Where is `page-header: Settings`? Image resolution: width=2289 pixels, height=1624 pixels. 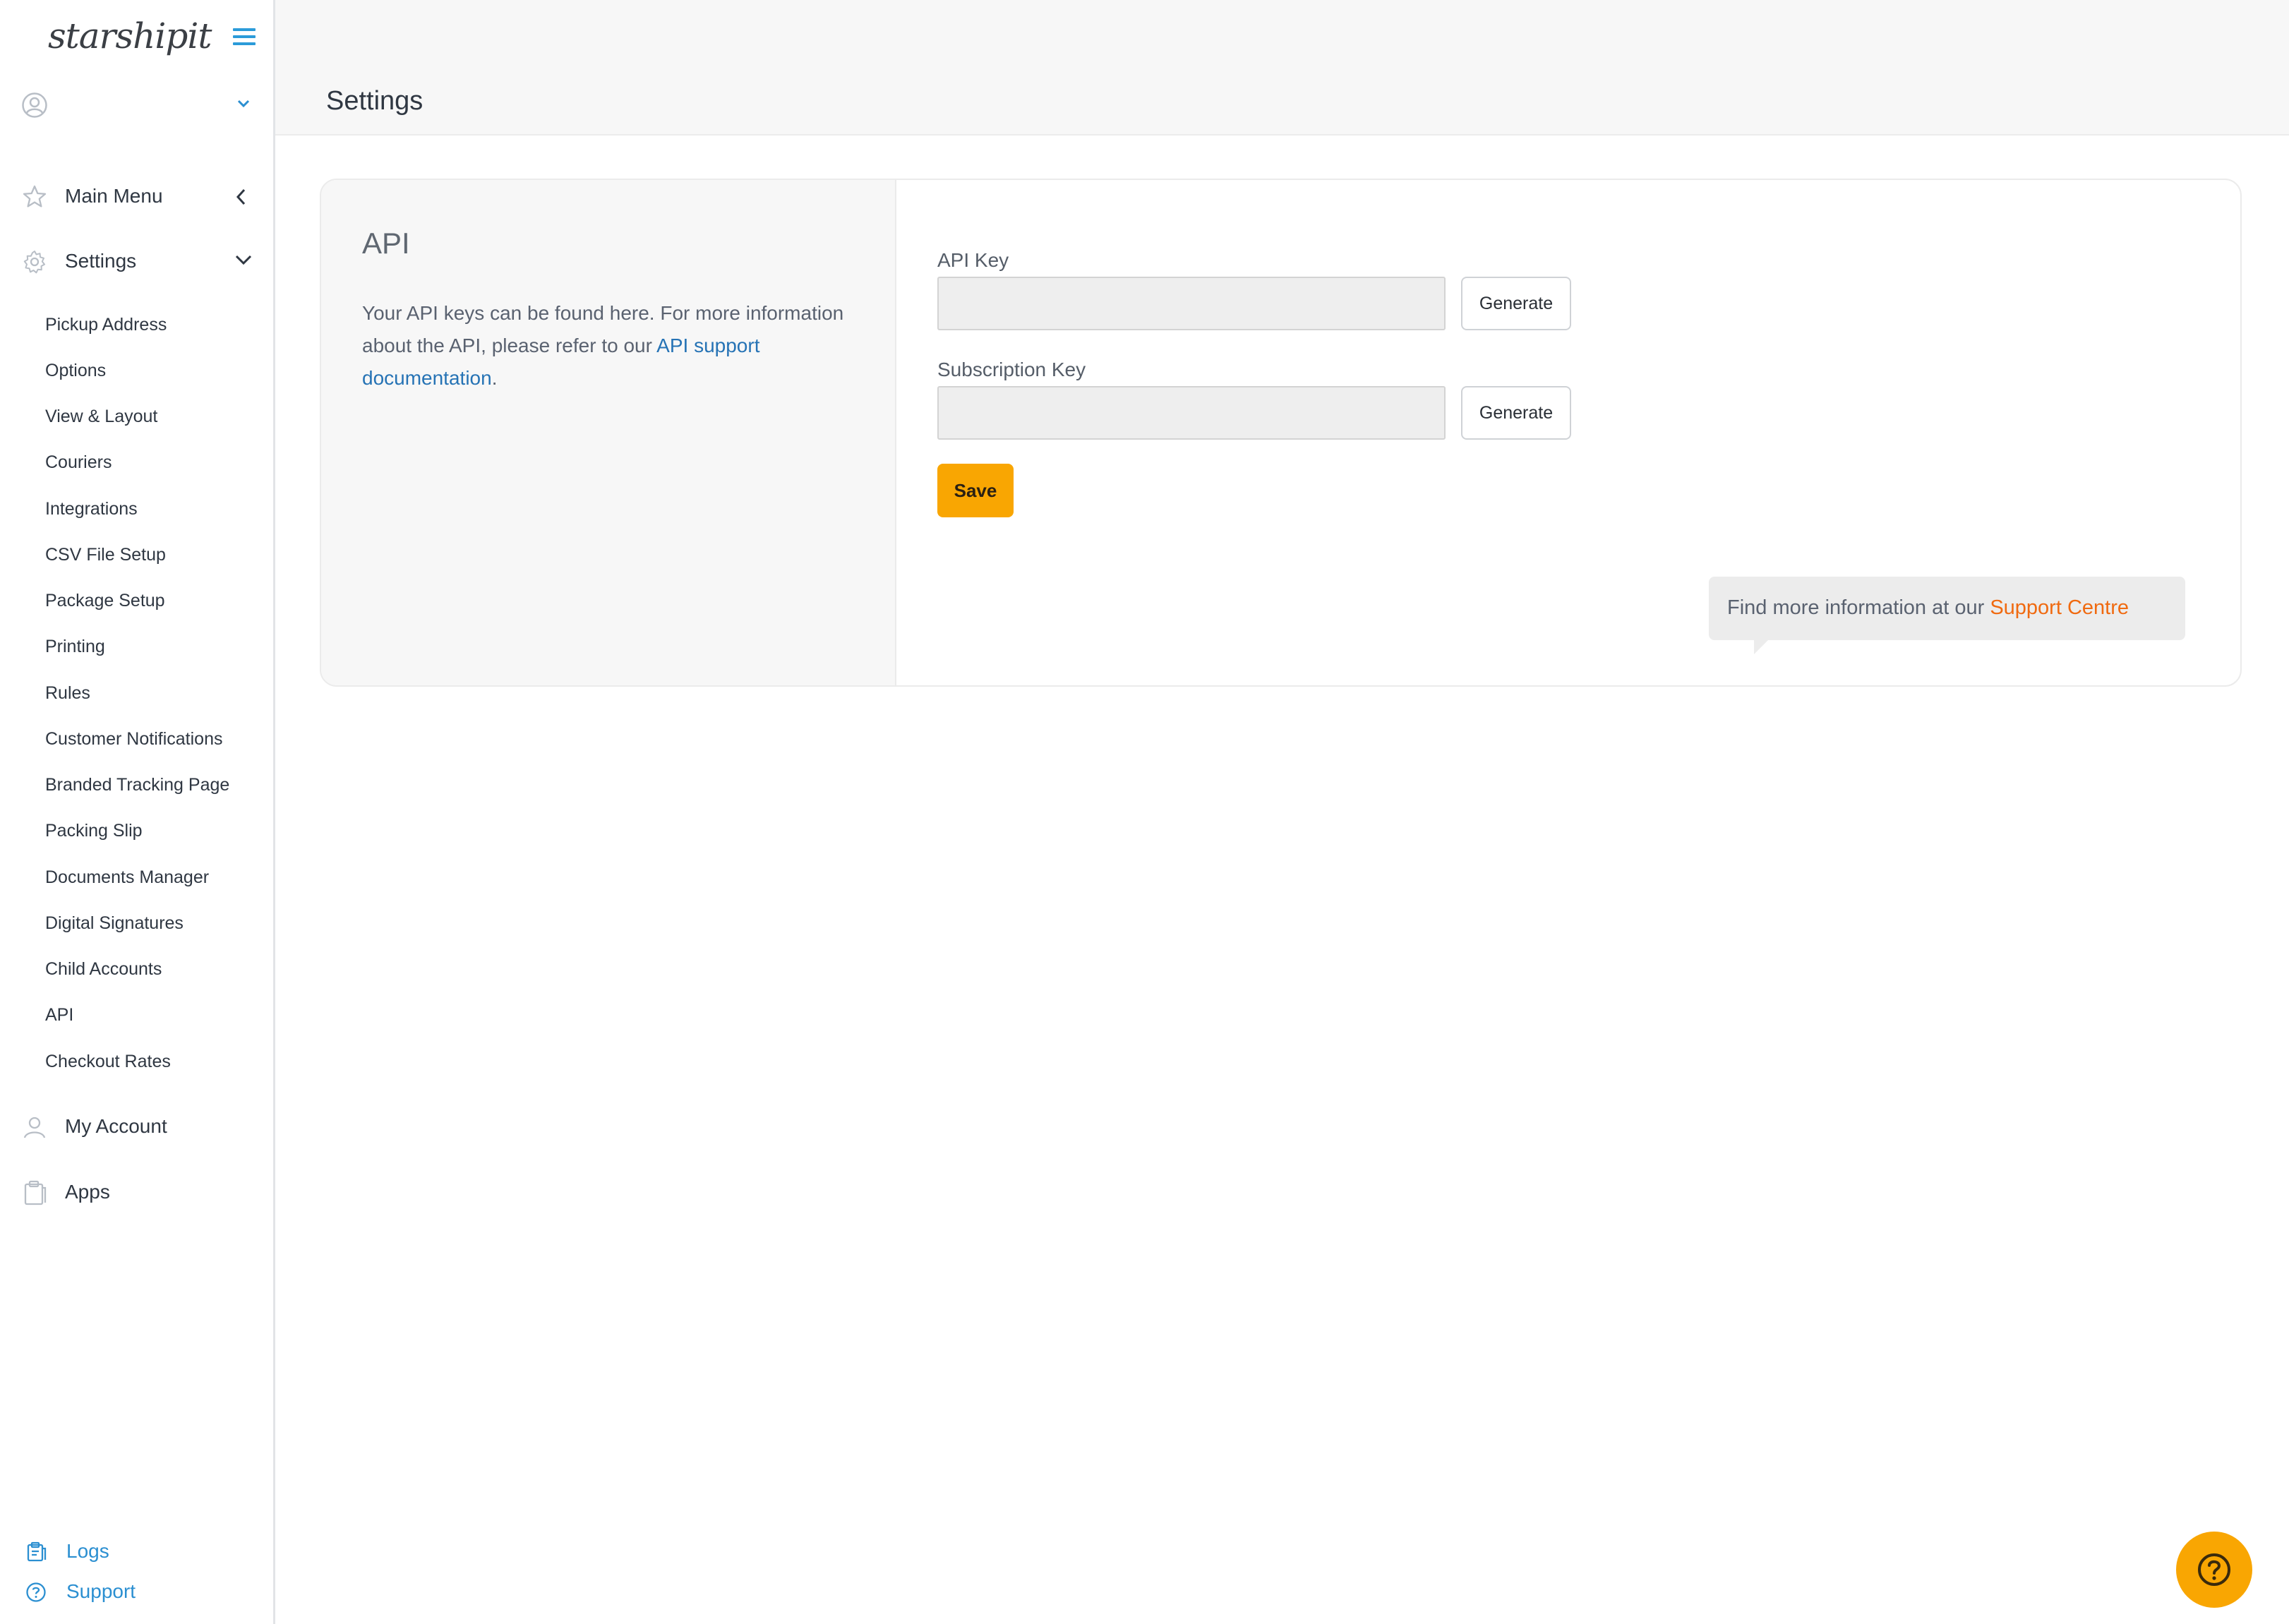 page-header: Settings is located at coordinates (1282, 68).